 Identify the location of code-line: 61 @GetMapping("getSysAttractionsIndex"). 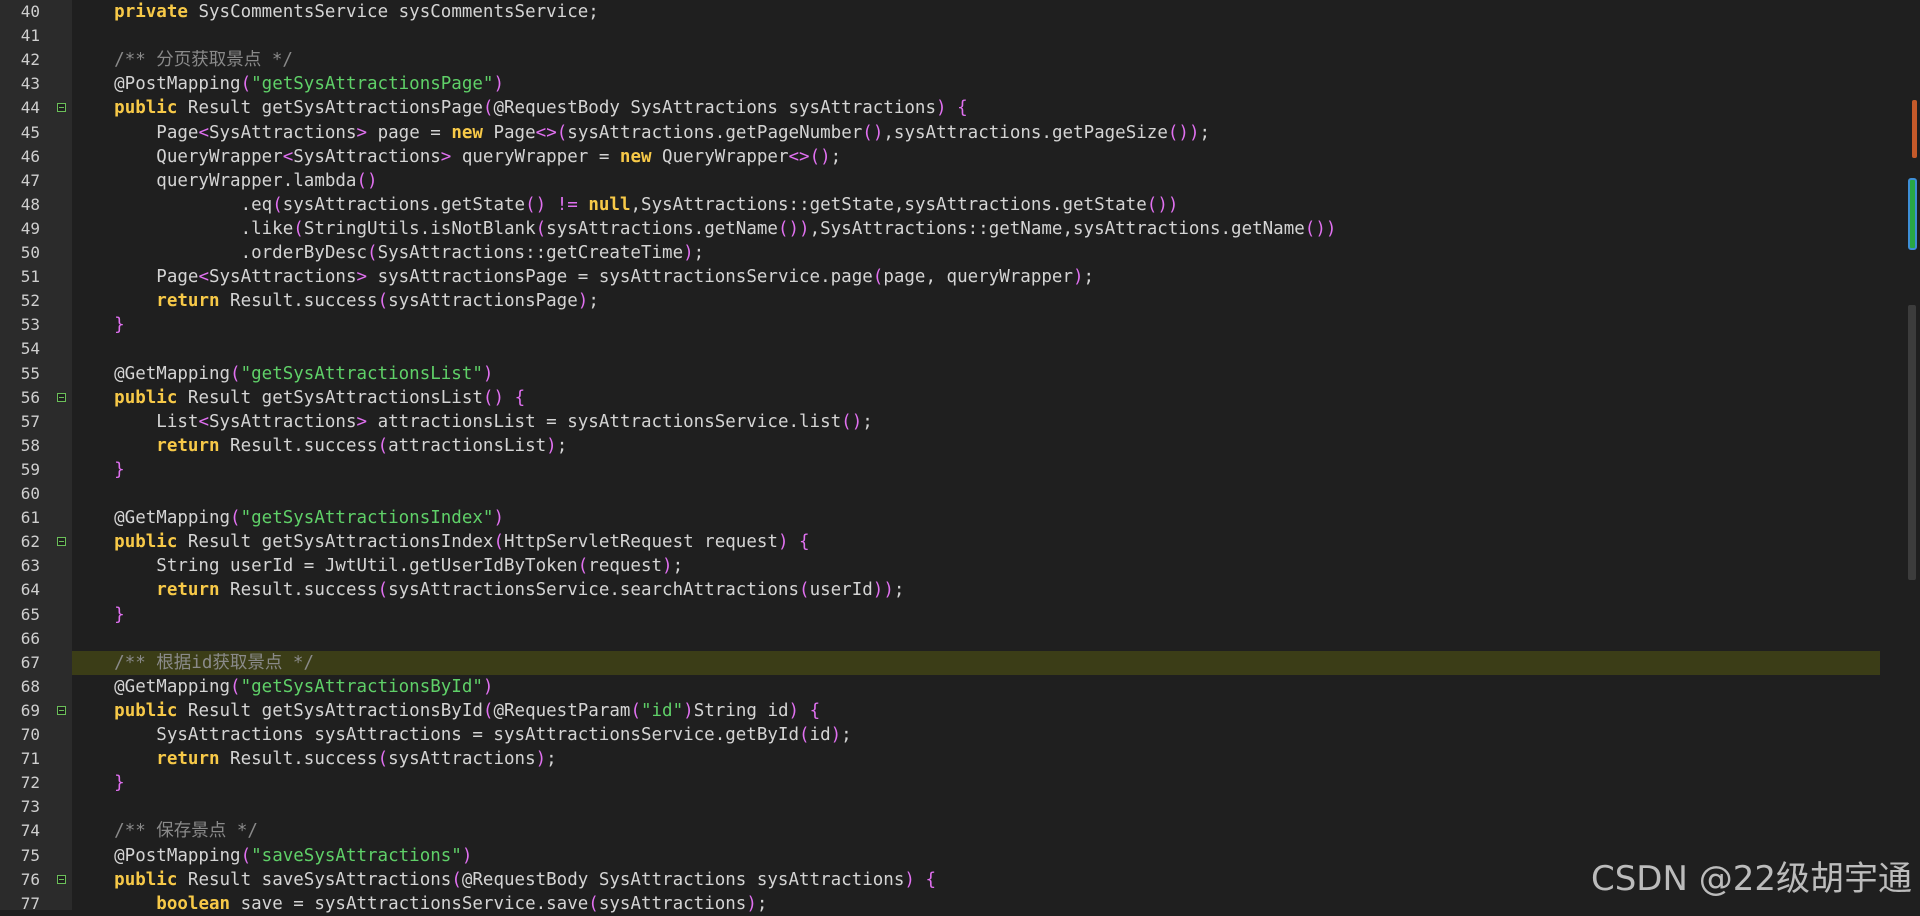
(950, 518).